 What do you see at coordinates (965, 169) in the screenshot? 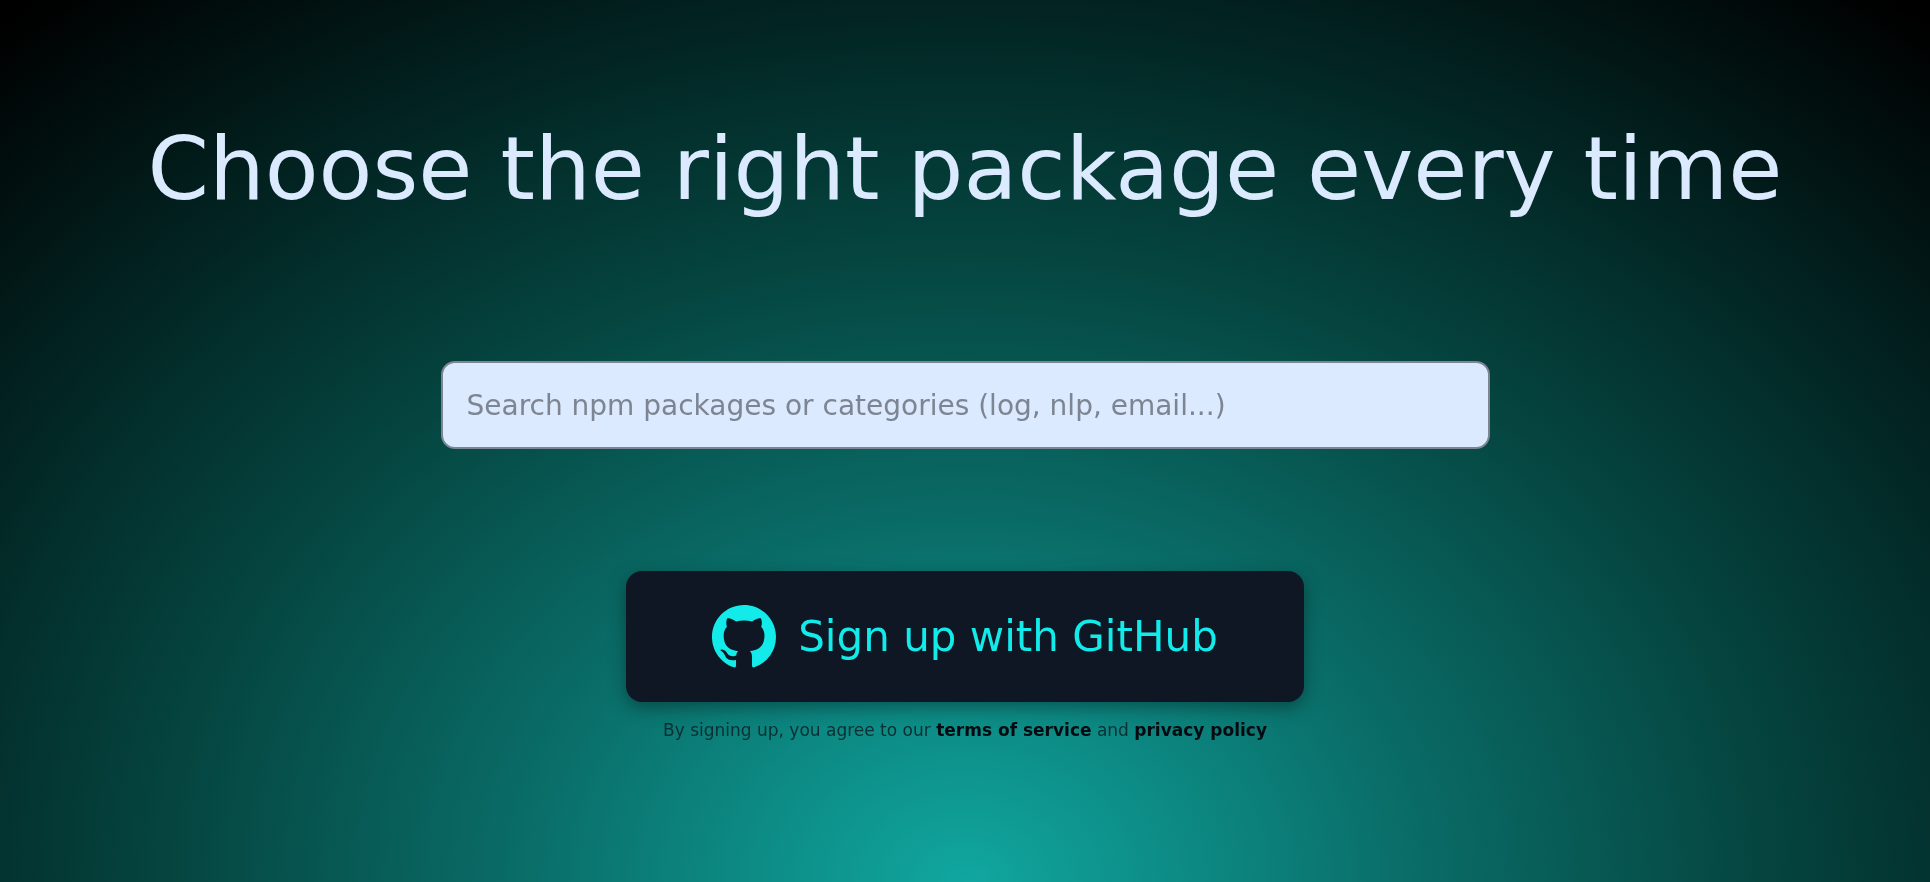
I see `page-heading: Choose the right package every time` at bounding box center [965, 169].